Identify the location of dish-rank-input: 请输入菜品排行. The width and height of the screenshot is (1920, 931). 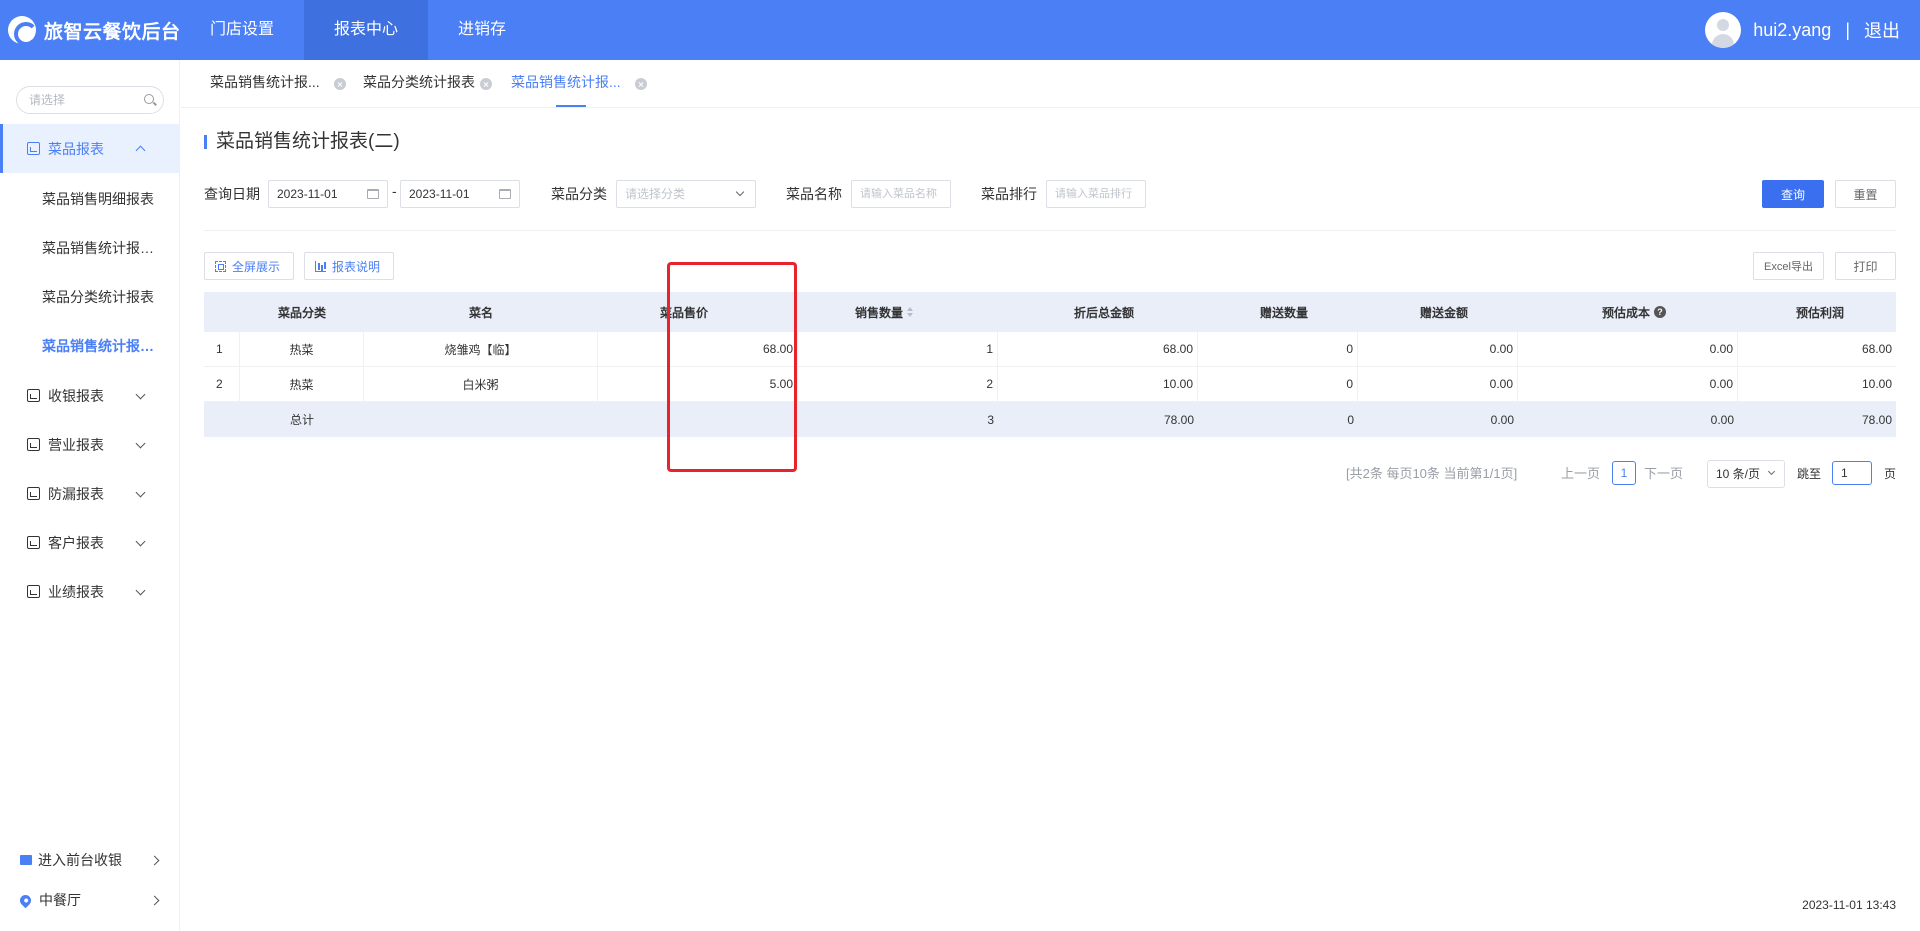
(1096, 194).